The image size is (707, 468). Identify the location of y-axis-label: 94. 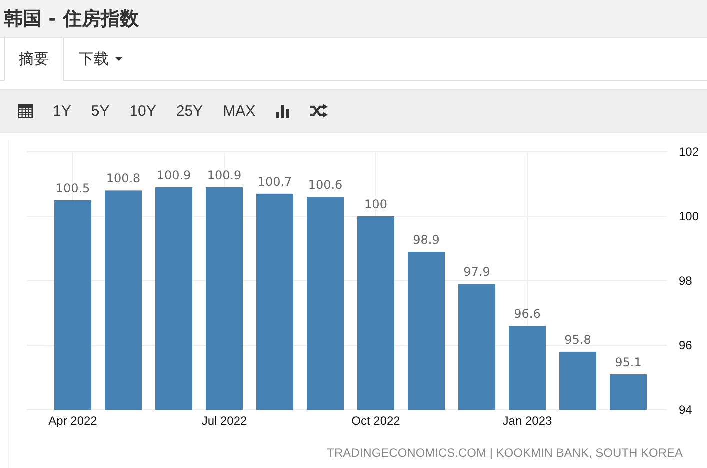
(685, 410).